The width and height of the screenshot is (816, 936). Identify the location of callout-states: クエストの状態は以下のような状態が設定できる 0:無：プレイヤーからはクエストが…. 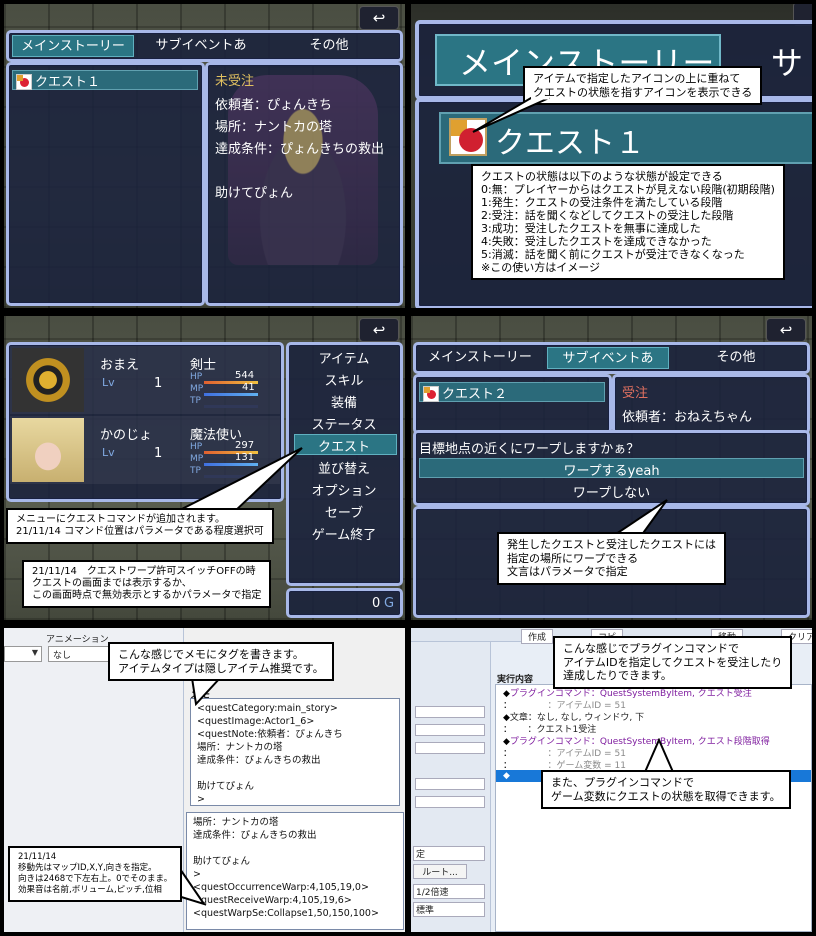
(628, 222).